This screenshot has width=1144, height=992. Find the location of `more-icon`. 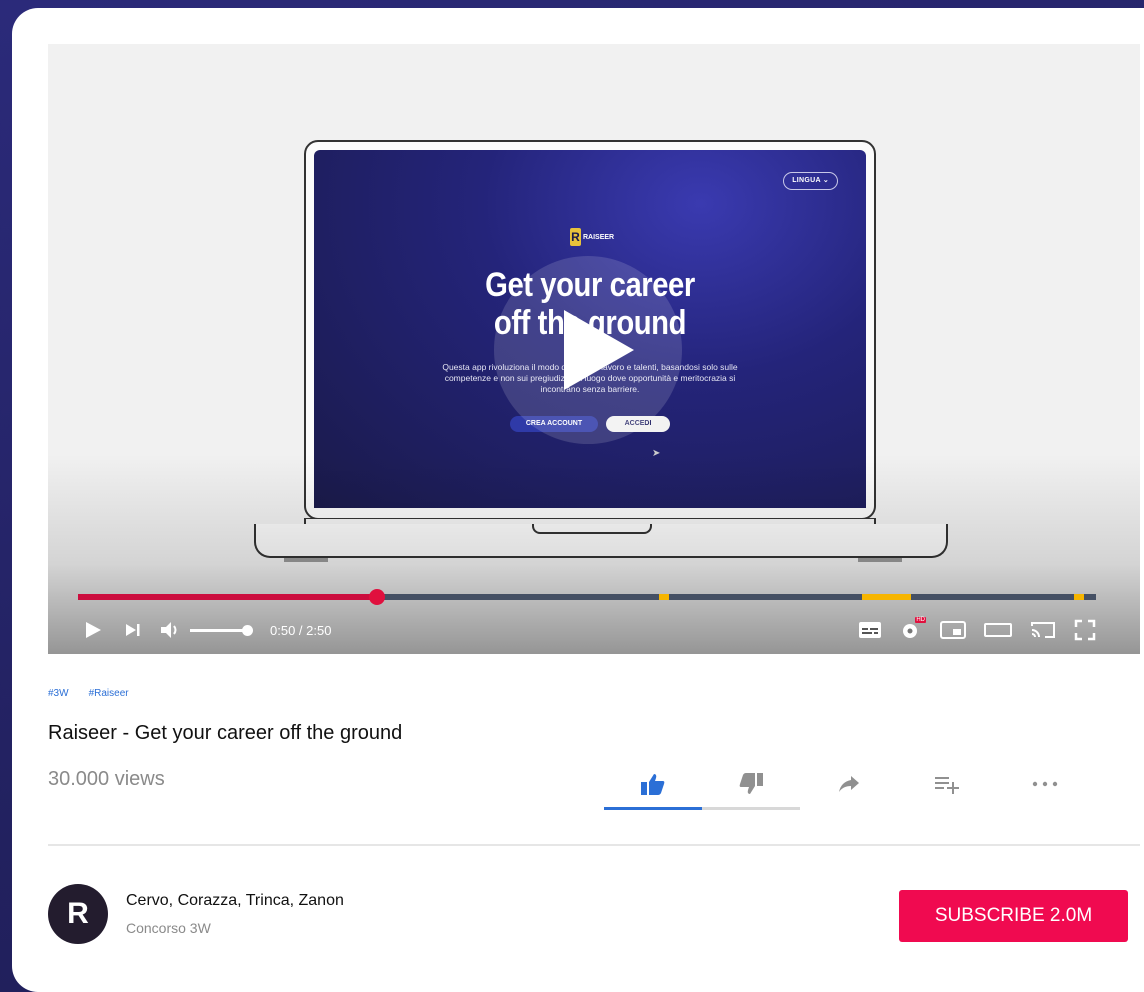

more-icon is located at coordinates (1045, 784).